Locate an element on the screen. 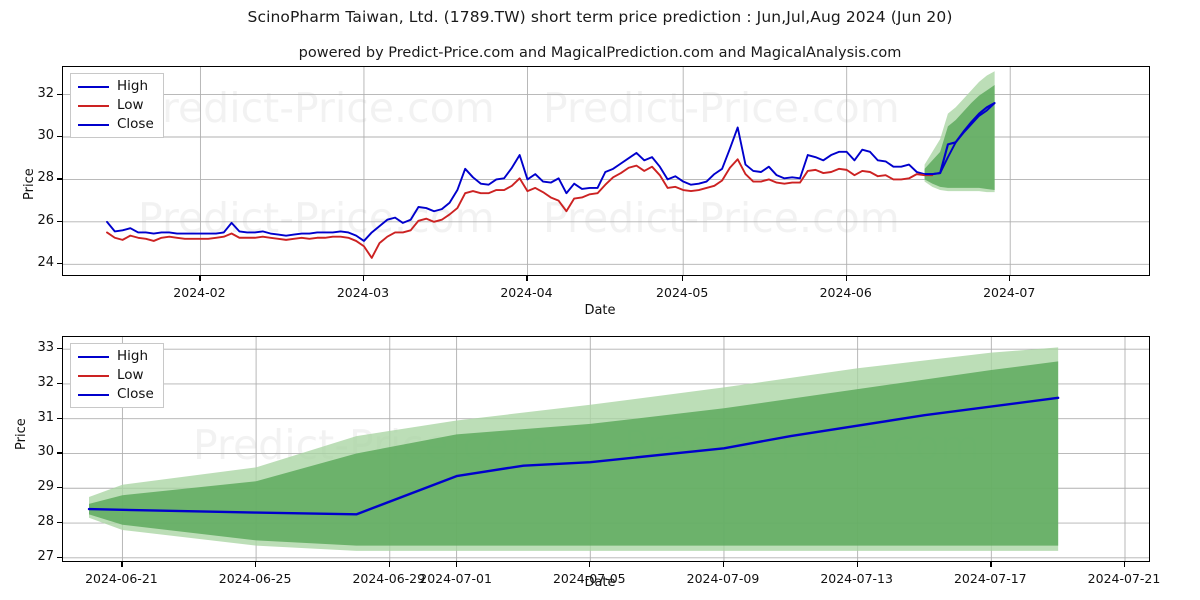 Image resolution: width=1200 pixels, height=600 pixels. forecast-legend: High Low Close is located at coordinates (117, 375).